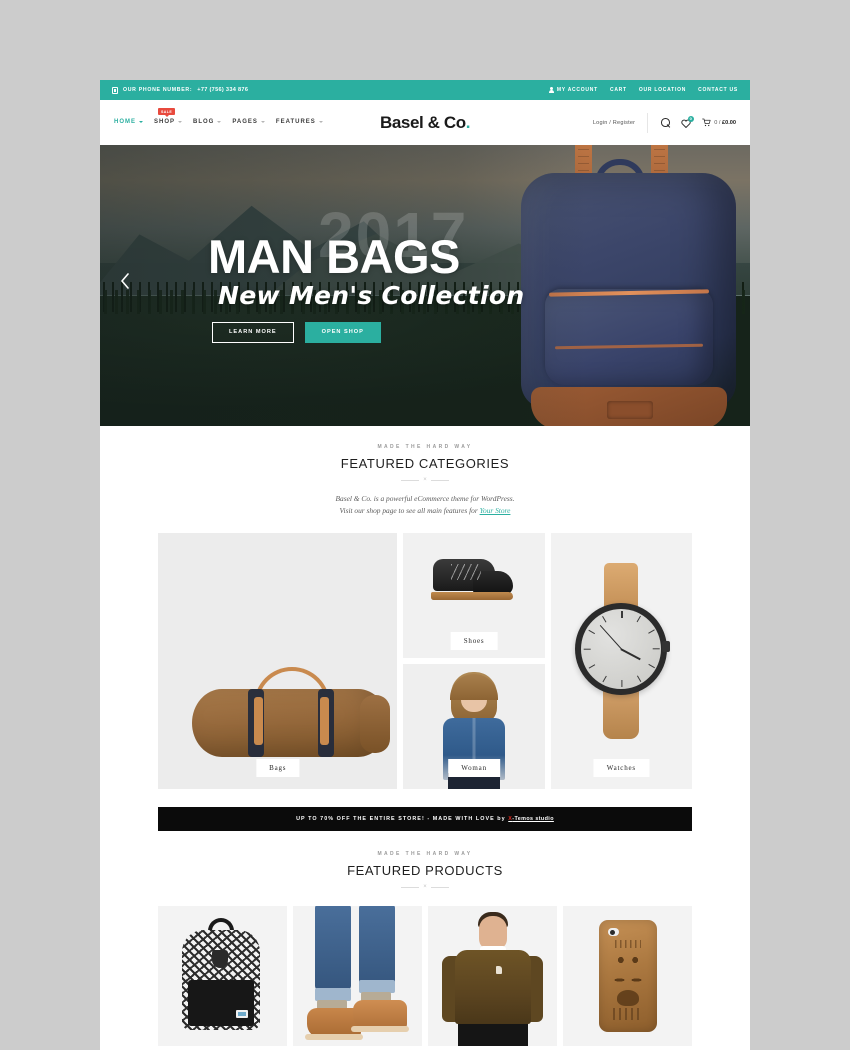  Describe the element at coordinates (165, 122) in the screenshot. I see `nav-item-shop-label: SHOP` at that location.